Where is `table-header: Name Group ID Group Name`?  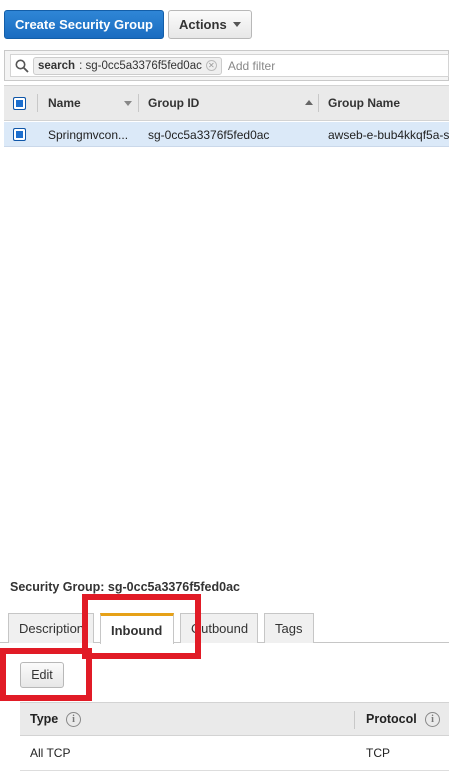 table-header: Name Group ID Group Name is located at coordinates (226, 103).